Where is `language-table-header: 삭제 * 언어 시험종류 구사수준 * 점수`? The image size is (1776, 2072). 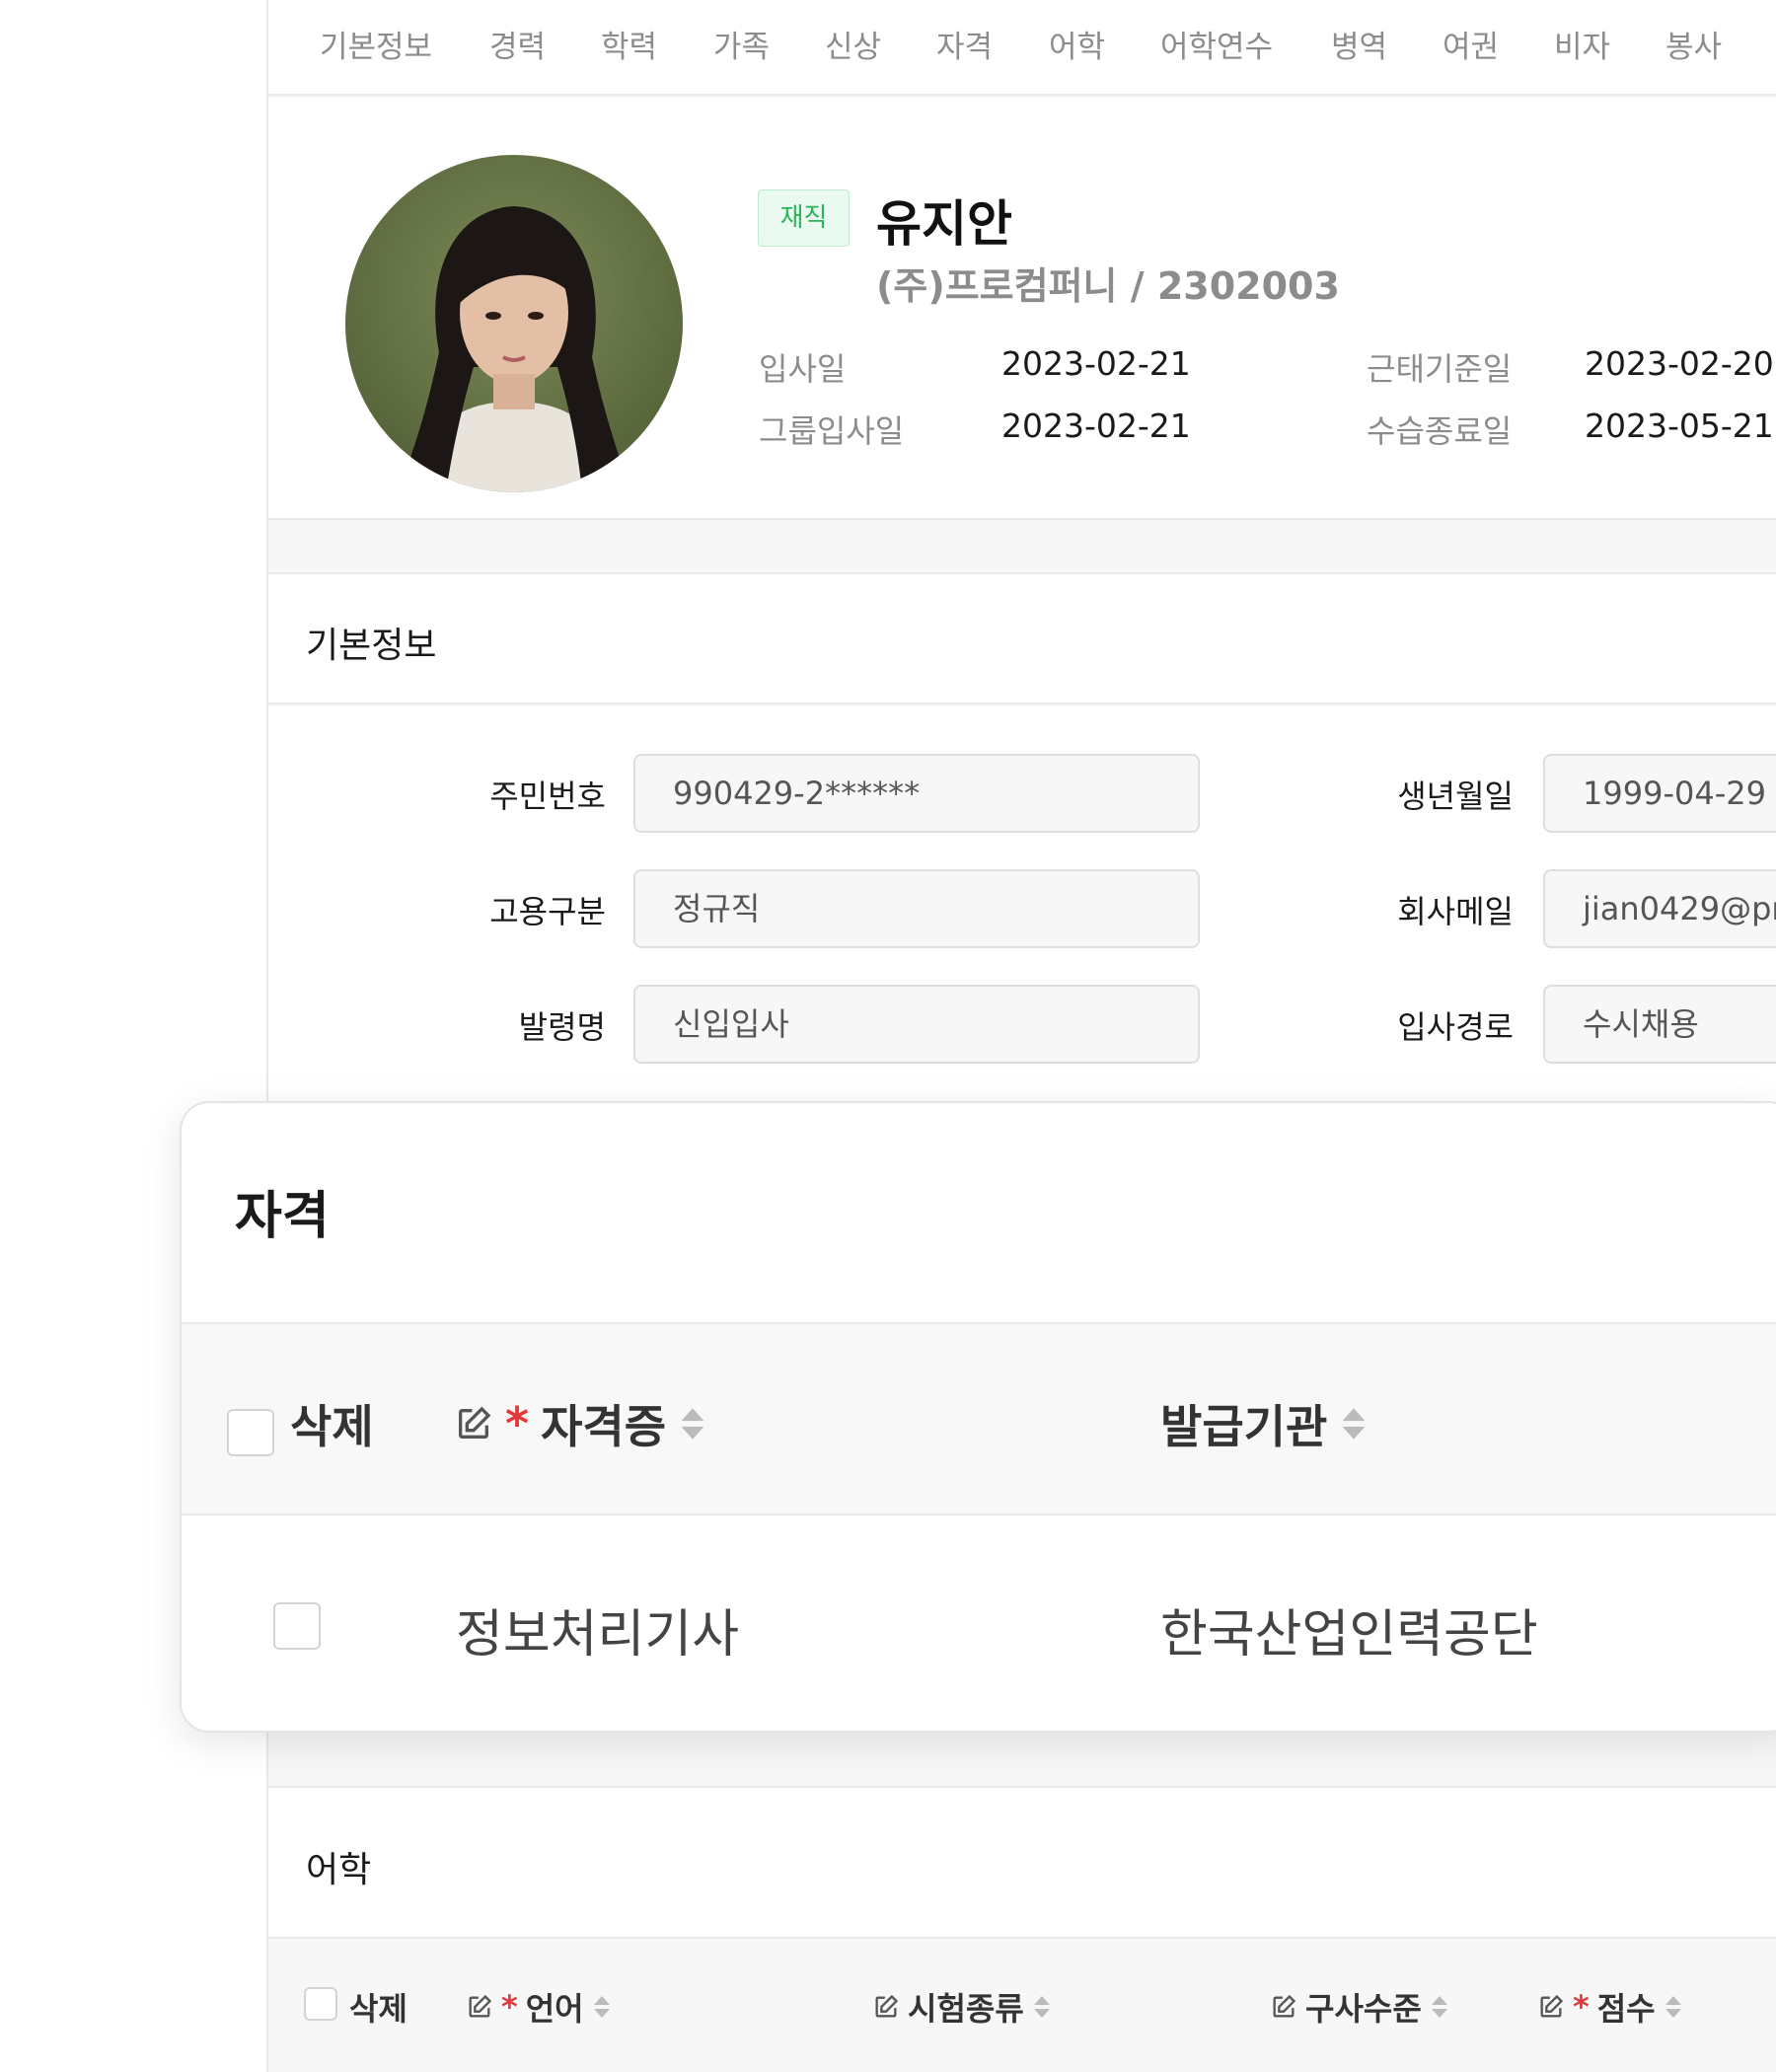
language-table-header: 삭제 * 언어 시험종류 구사수준 * 점수 is located at coordinates (1022, 2007).